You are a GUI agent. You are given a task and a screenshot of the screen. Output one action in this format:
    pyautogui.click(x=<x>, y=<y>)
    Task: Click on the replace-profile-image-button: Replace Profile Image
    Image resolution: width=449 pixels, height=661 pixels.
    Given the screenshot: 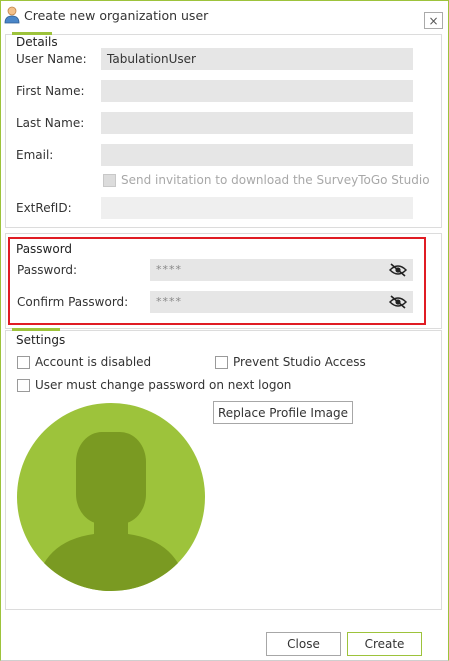 What is the action you would take?
    pyautogui.click(x=283, y=412)
    